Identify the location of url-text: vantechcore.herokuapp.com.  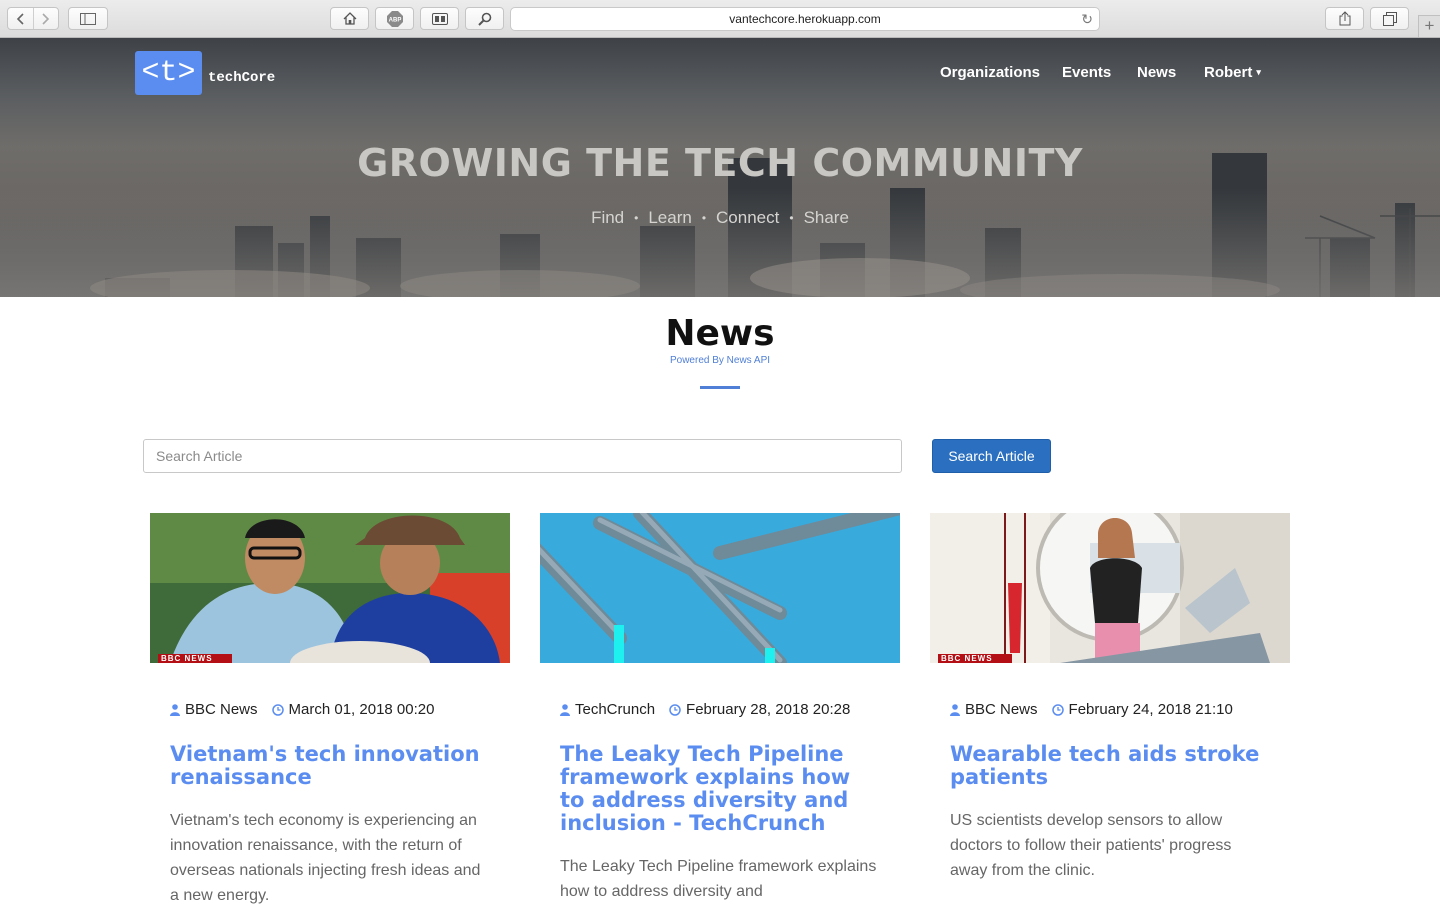
(805, 19).